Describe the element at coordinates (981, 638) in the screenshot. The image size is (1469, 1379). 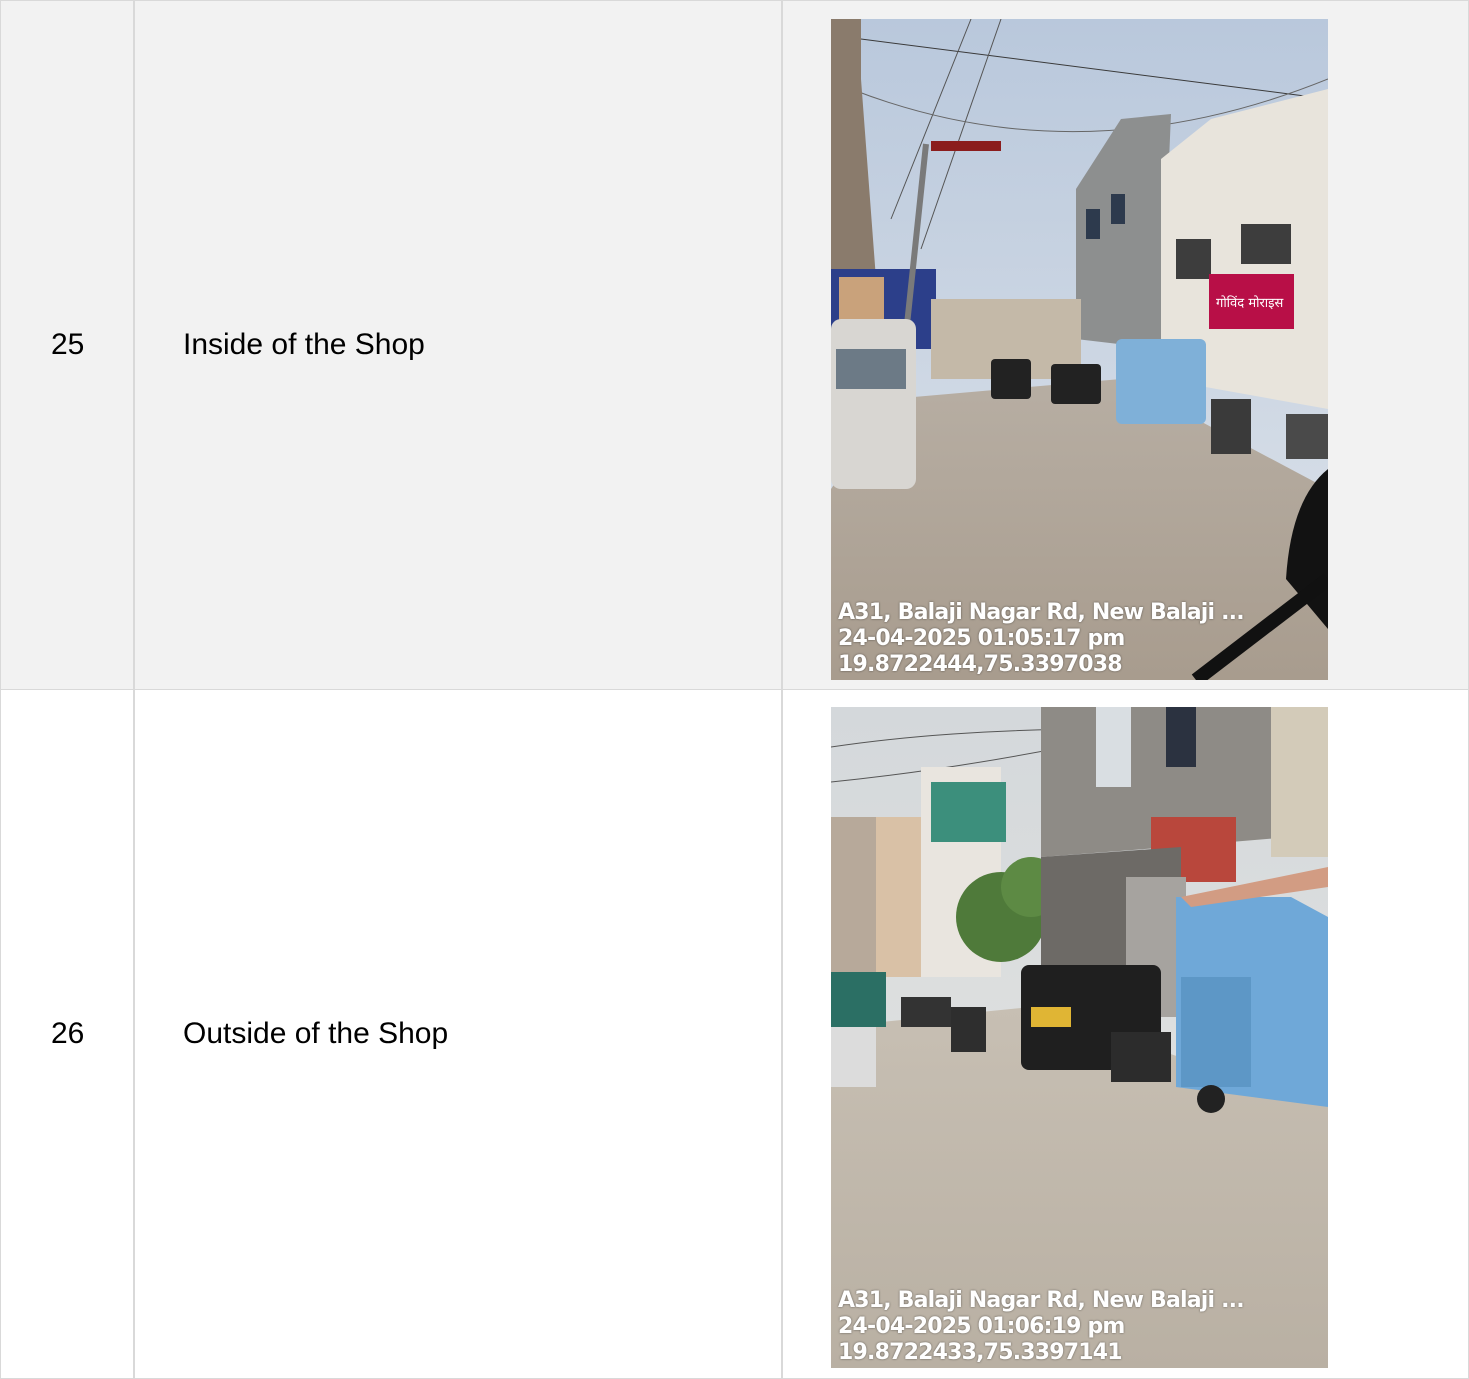
I see `stamp-datetime: 24-04-2025 01:05:17 pm` at that location.